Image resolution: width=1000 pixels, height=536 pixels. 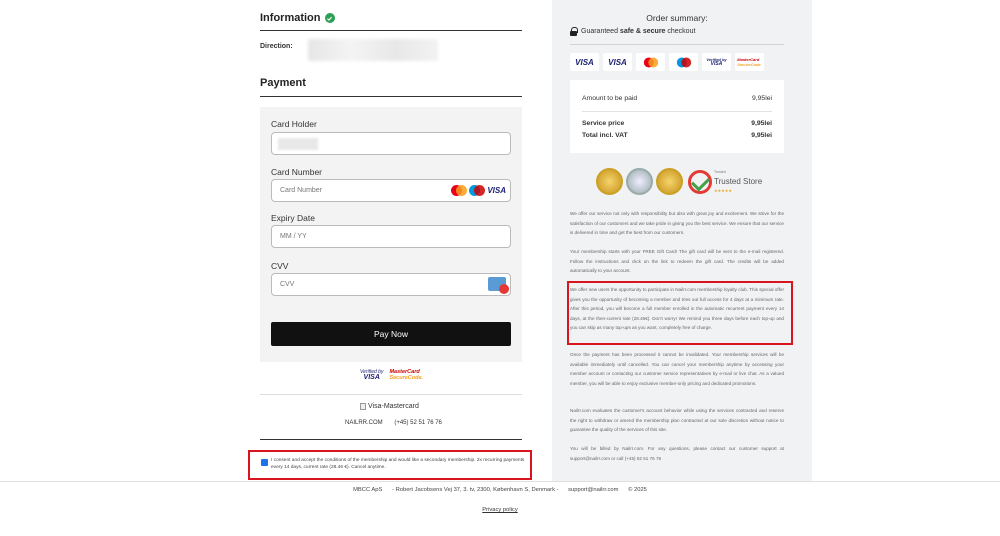 I want to click on service-price-row: Service price 9,95lei, so click(x=677, y=123).